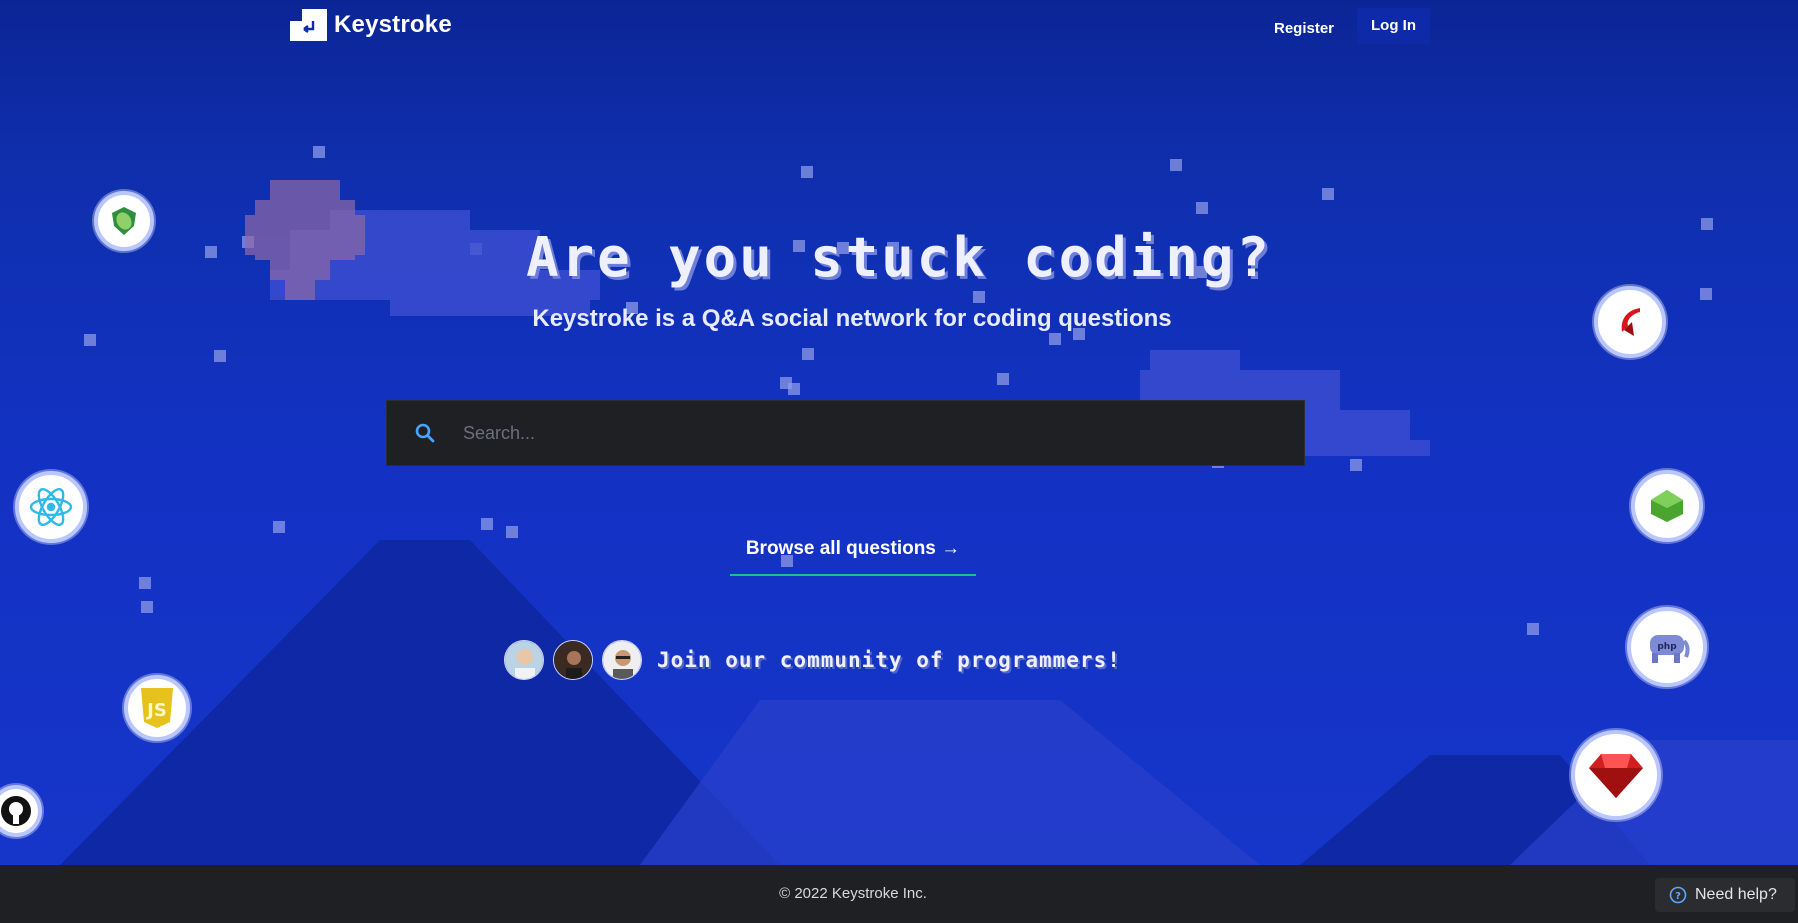 This screenshot has height=923, width=1798. I want to click on browse-questions-link: Browse all questions →, so click(853, 557).